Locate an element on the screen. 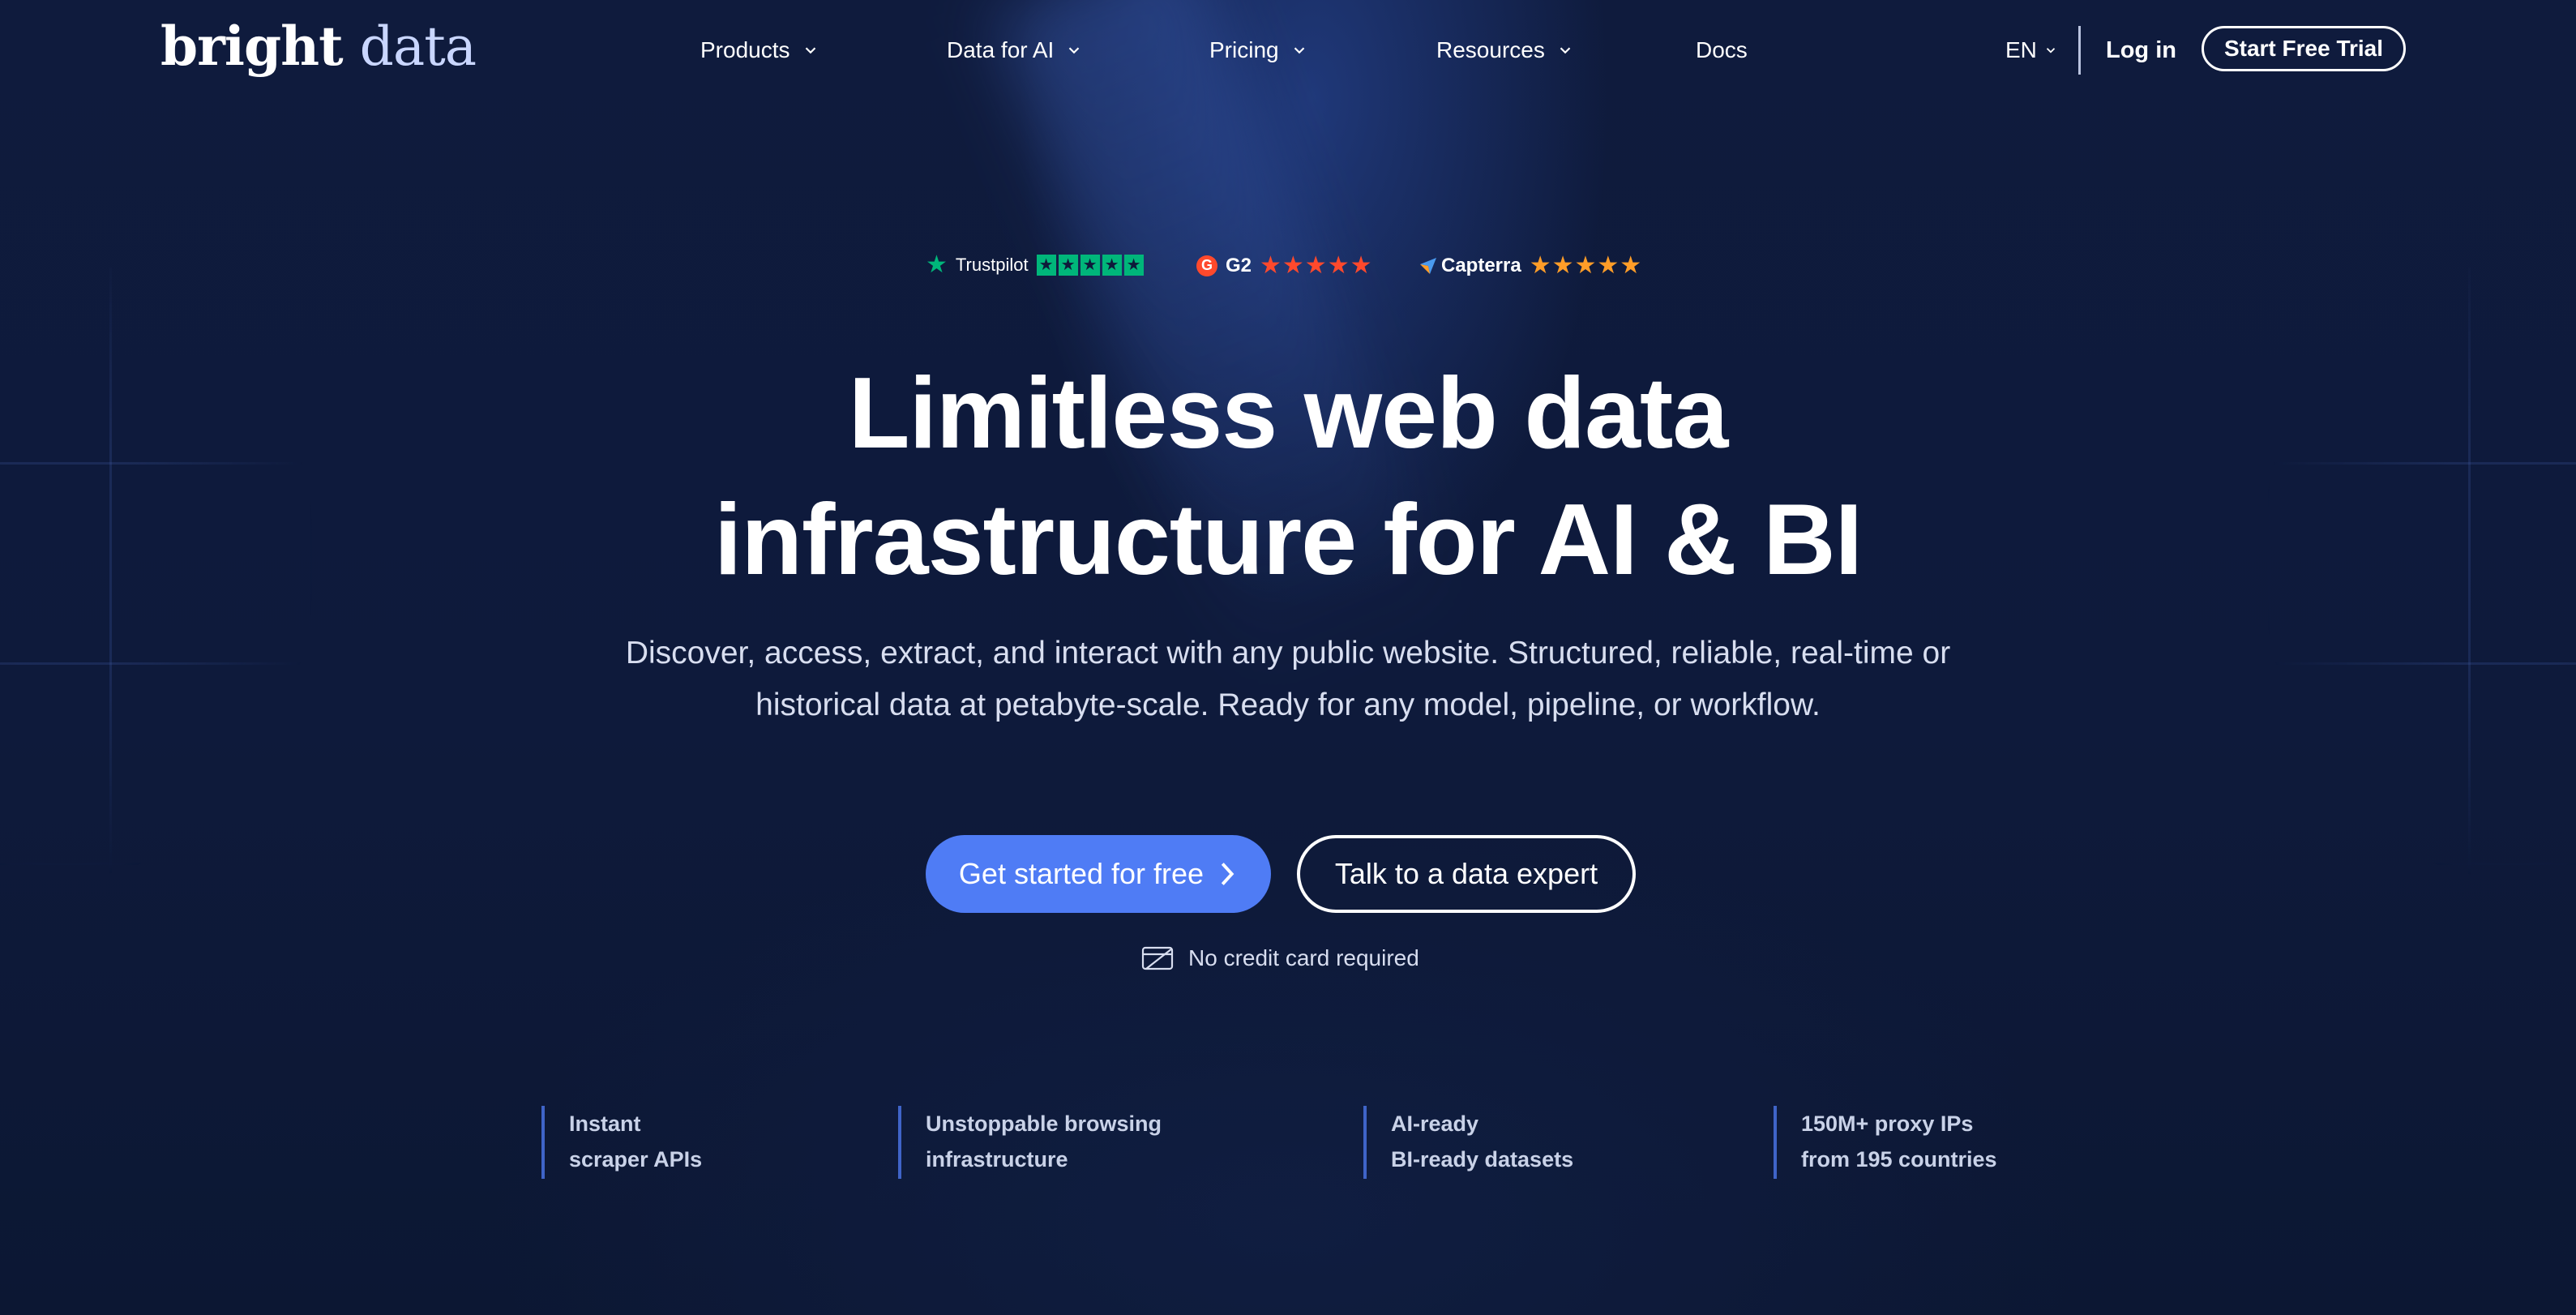  g2-logo-icon: G is located at coordinates (1206, 265).